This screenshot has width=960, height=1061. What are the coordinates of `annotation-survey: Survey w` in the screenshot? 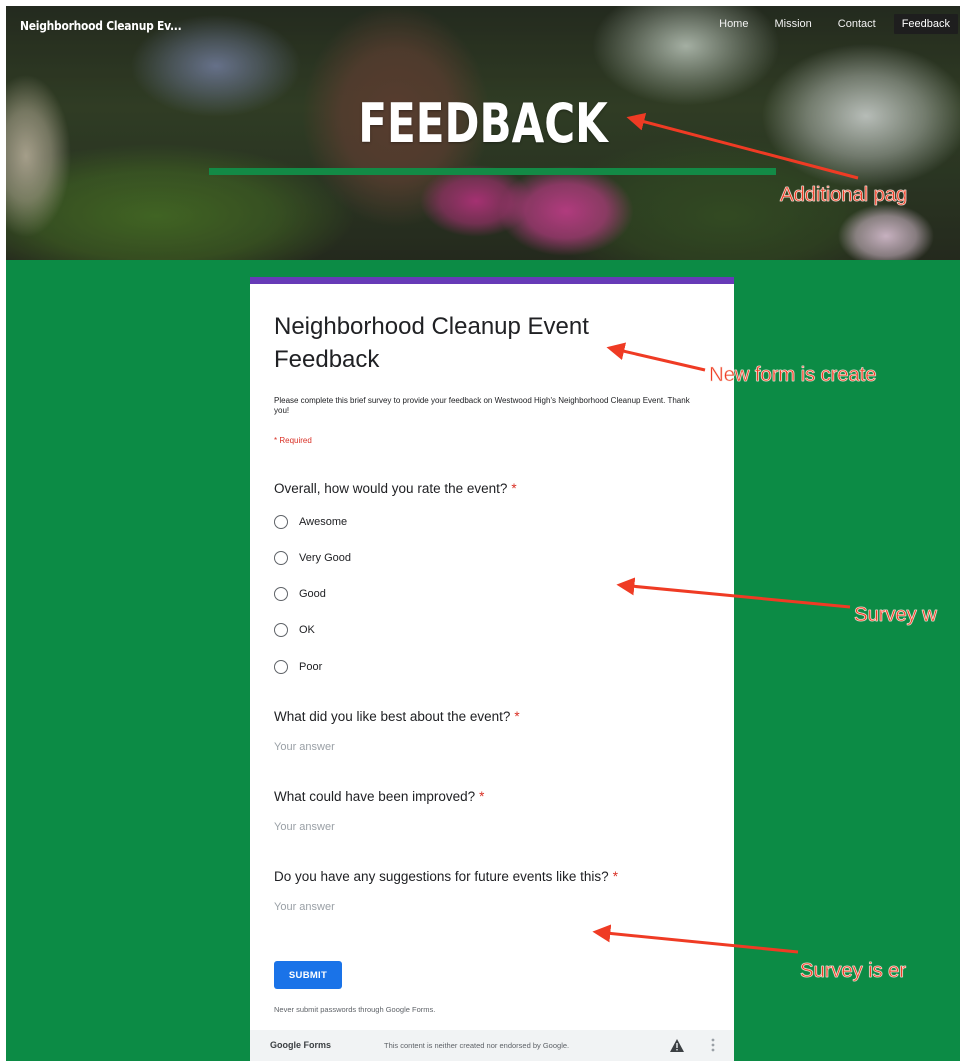 It's located at (896, 615).